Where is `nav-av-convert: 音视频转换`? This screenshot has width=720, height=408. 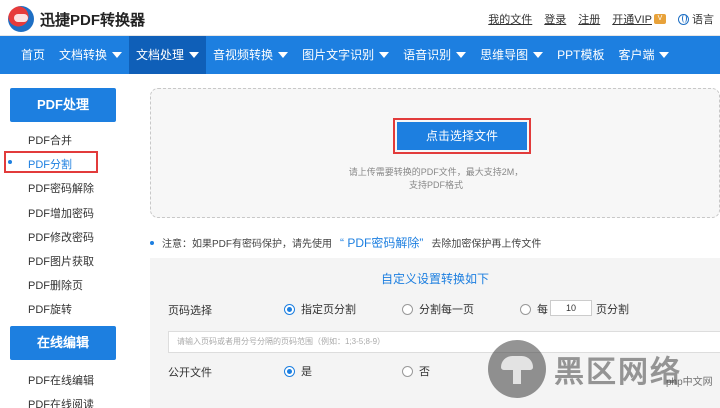
nav-av-convert: 音视频转换 is located at coordinates (250, 55).